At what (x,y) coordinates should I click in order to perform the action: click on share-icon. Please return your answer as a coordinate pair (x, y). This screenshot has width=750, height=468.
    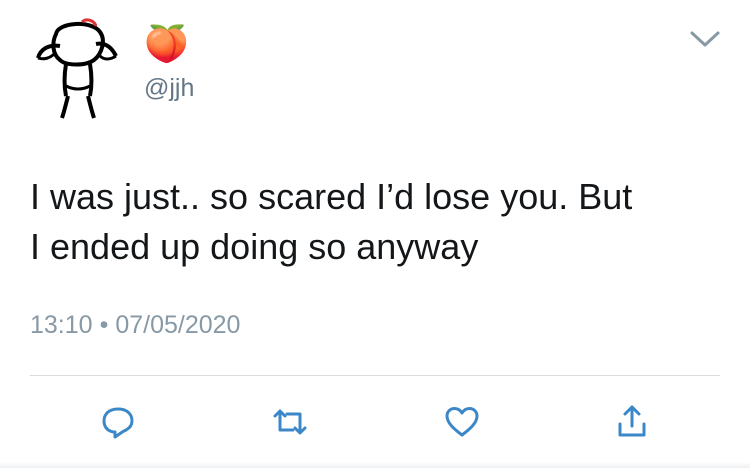
    Looking at the image, I should click on (632, 421).